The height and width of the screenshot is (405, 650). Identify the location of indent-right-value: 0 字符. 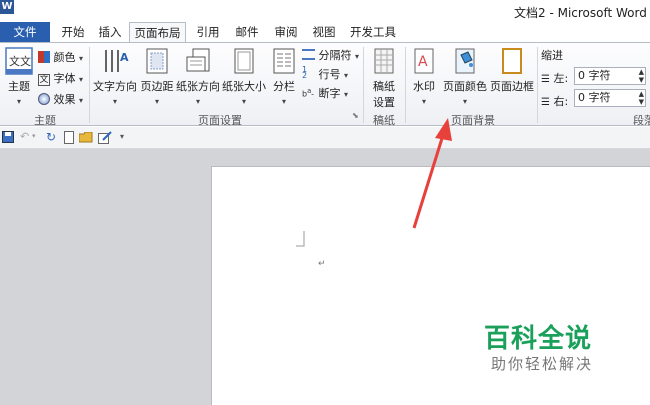
(594, 97).